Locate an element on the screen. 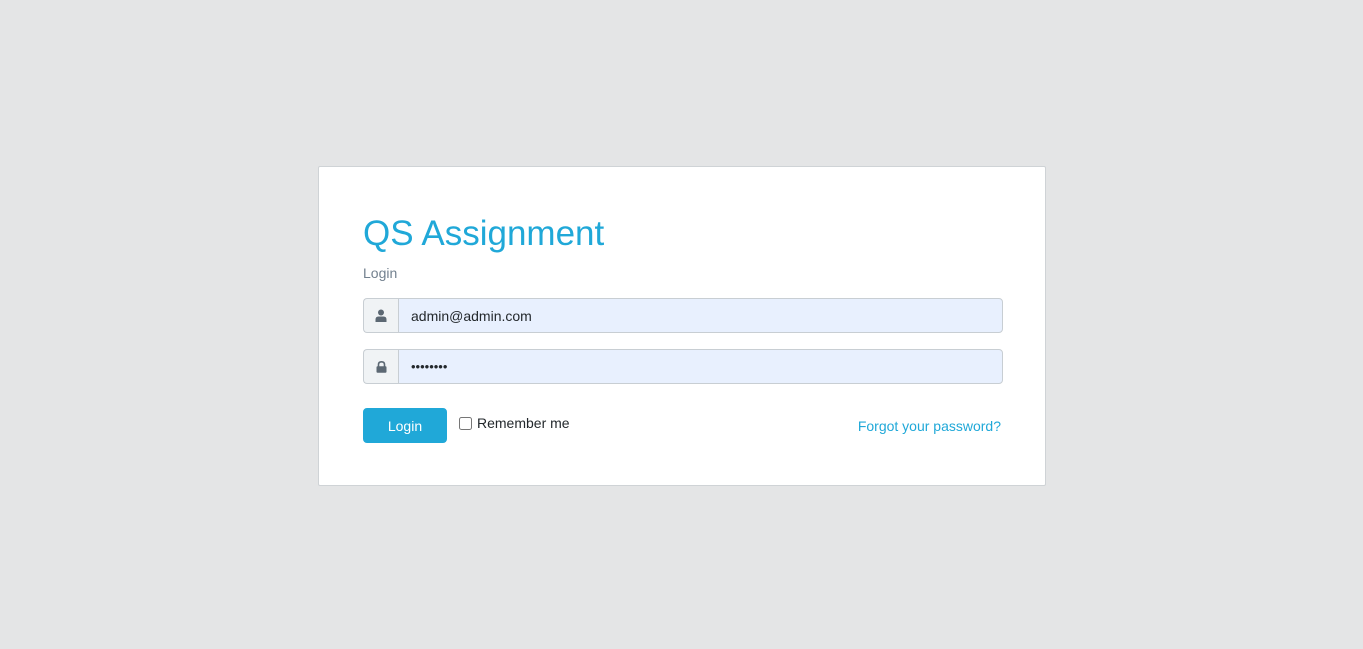  forgot-password-link: Forgot your password? is located at coordinates (929, 426).